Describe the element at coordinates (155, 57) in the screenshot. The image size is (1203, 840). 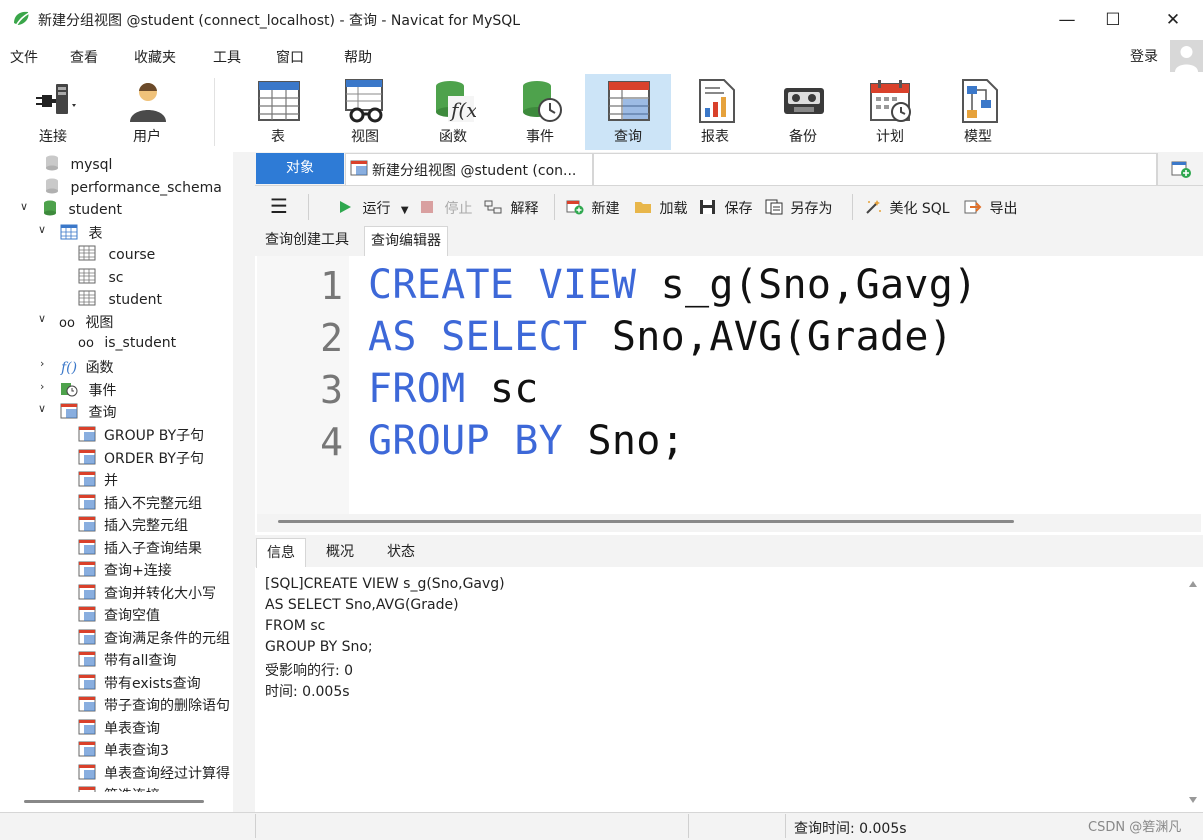
I see `menu-favorites: 收藏夹` at that location.